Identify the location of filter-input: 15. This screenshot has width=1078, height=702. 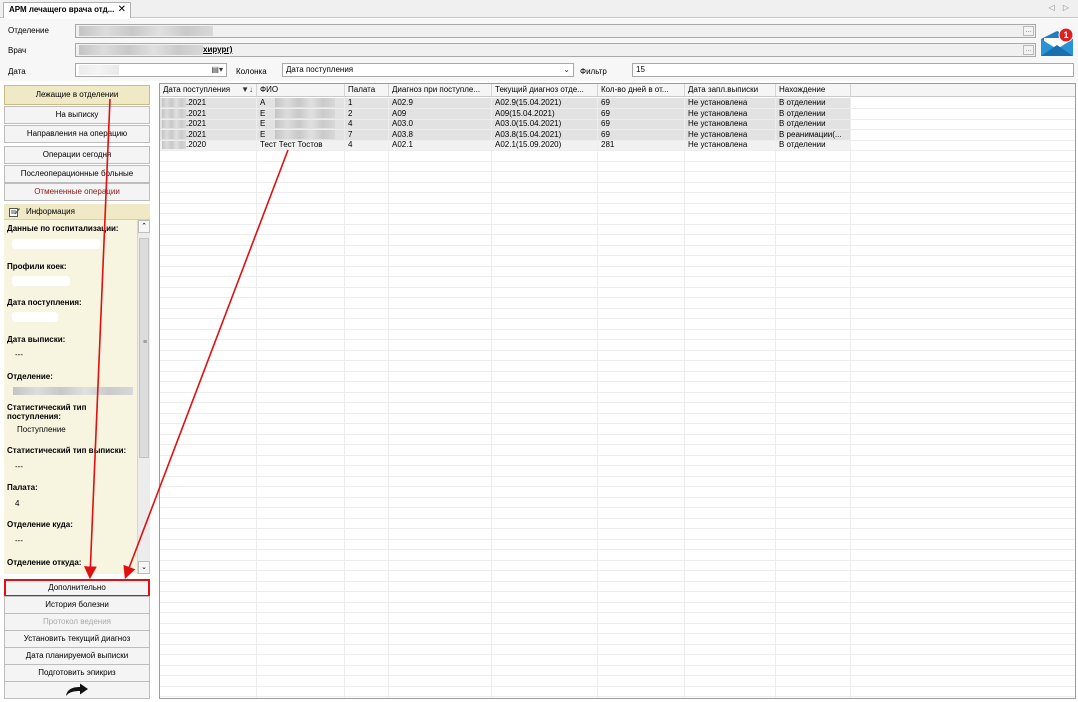
(853, 70).